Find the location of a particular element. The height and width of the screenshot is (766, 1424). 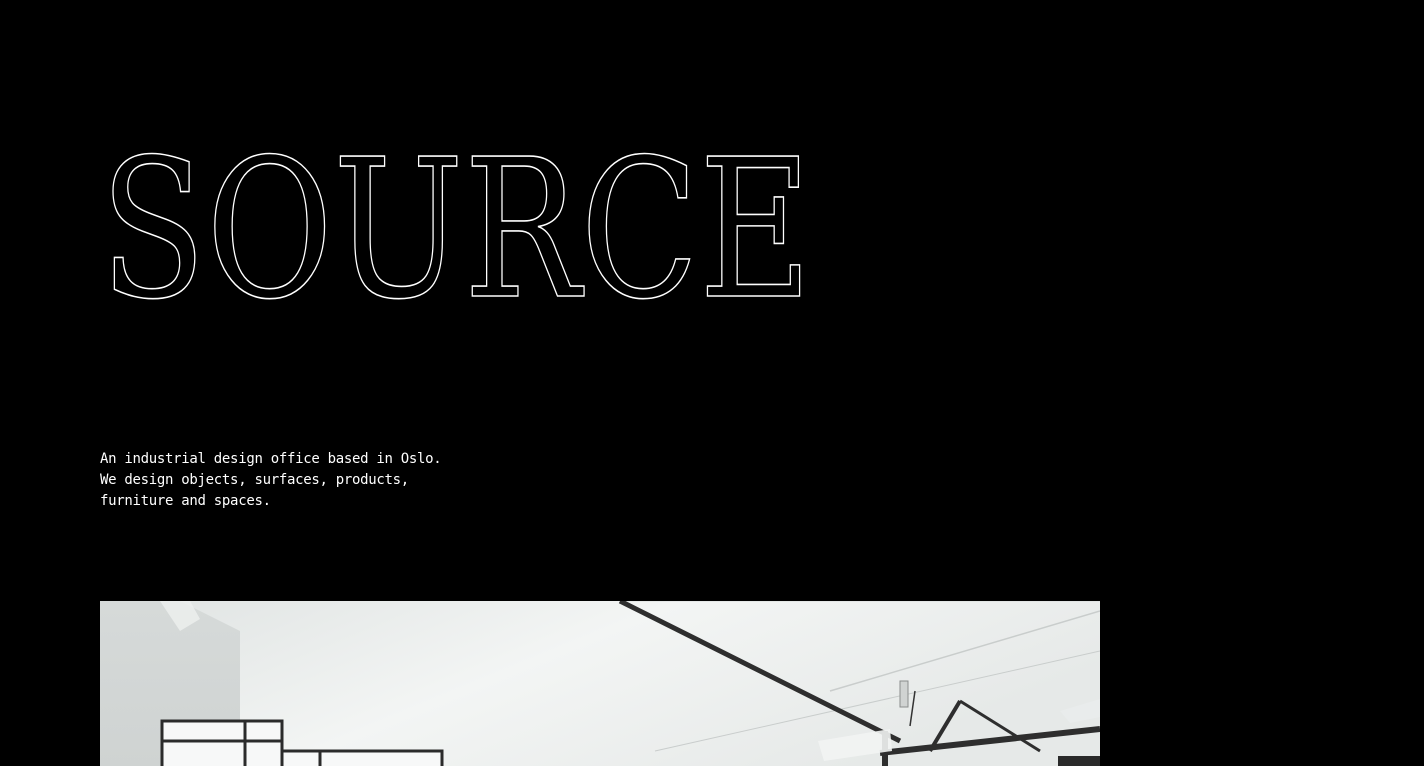

outline-wordmark: SOURCE is located at coordinates (456, 230).